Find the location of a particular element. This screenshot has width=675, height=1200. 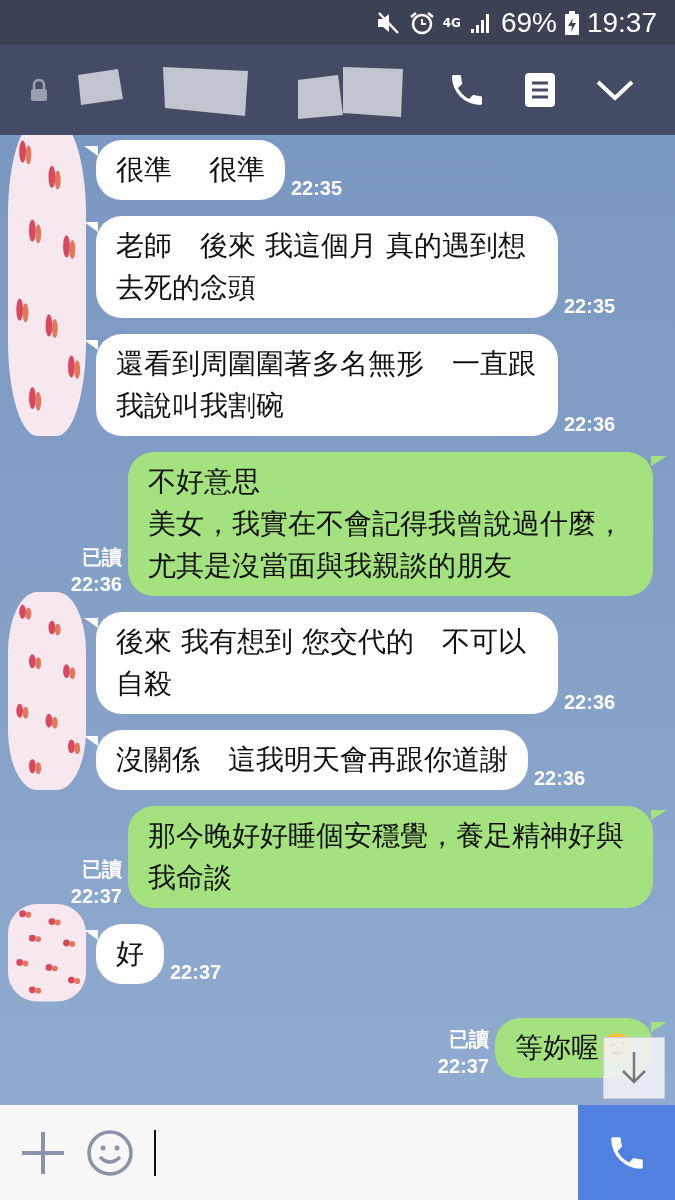

message-text: 還看到周圍圍著多名無形 一直跟我說叫我割碗 is located at coordinates (326, 385).